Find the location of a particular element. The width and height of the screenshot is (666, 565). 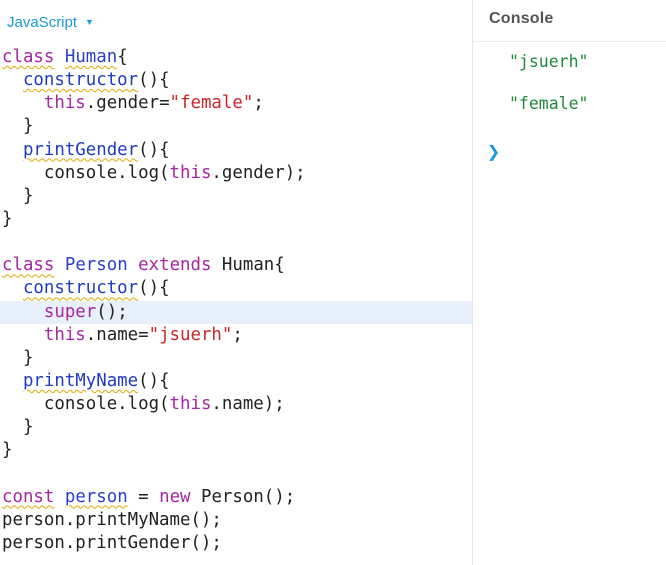

code-token: Person is located at coordinates (96, 265).